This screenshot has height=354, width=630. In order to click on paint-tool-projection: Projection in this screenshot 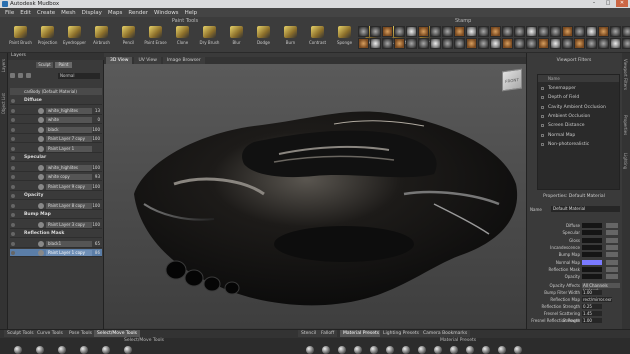, I will do `click(47, 38)`.